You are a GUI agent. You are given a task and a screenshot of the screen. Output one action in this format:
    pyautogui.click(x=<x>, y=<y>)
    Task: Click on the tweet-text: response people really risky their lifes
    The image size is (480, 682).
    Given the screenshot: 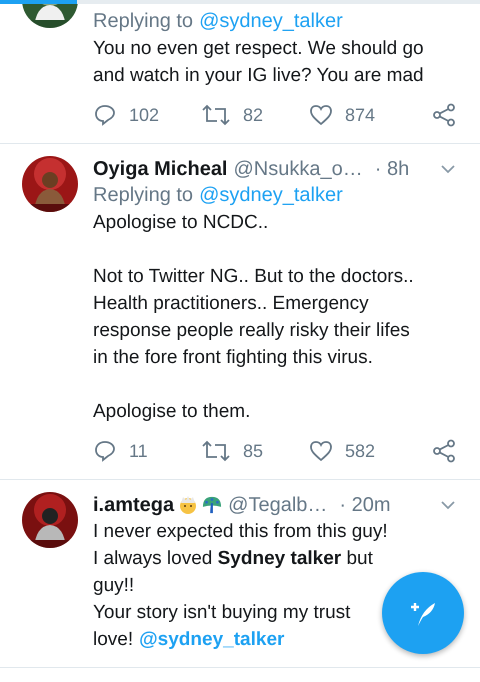 What is the action you would take?
    pyautogui.click(x=251, y=331)
    